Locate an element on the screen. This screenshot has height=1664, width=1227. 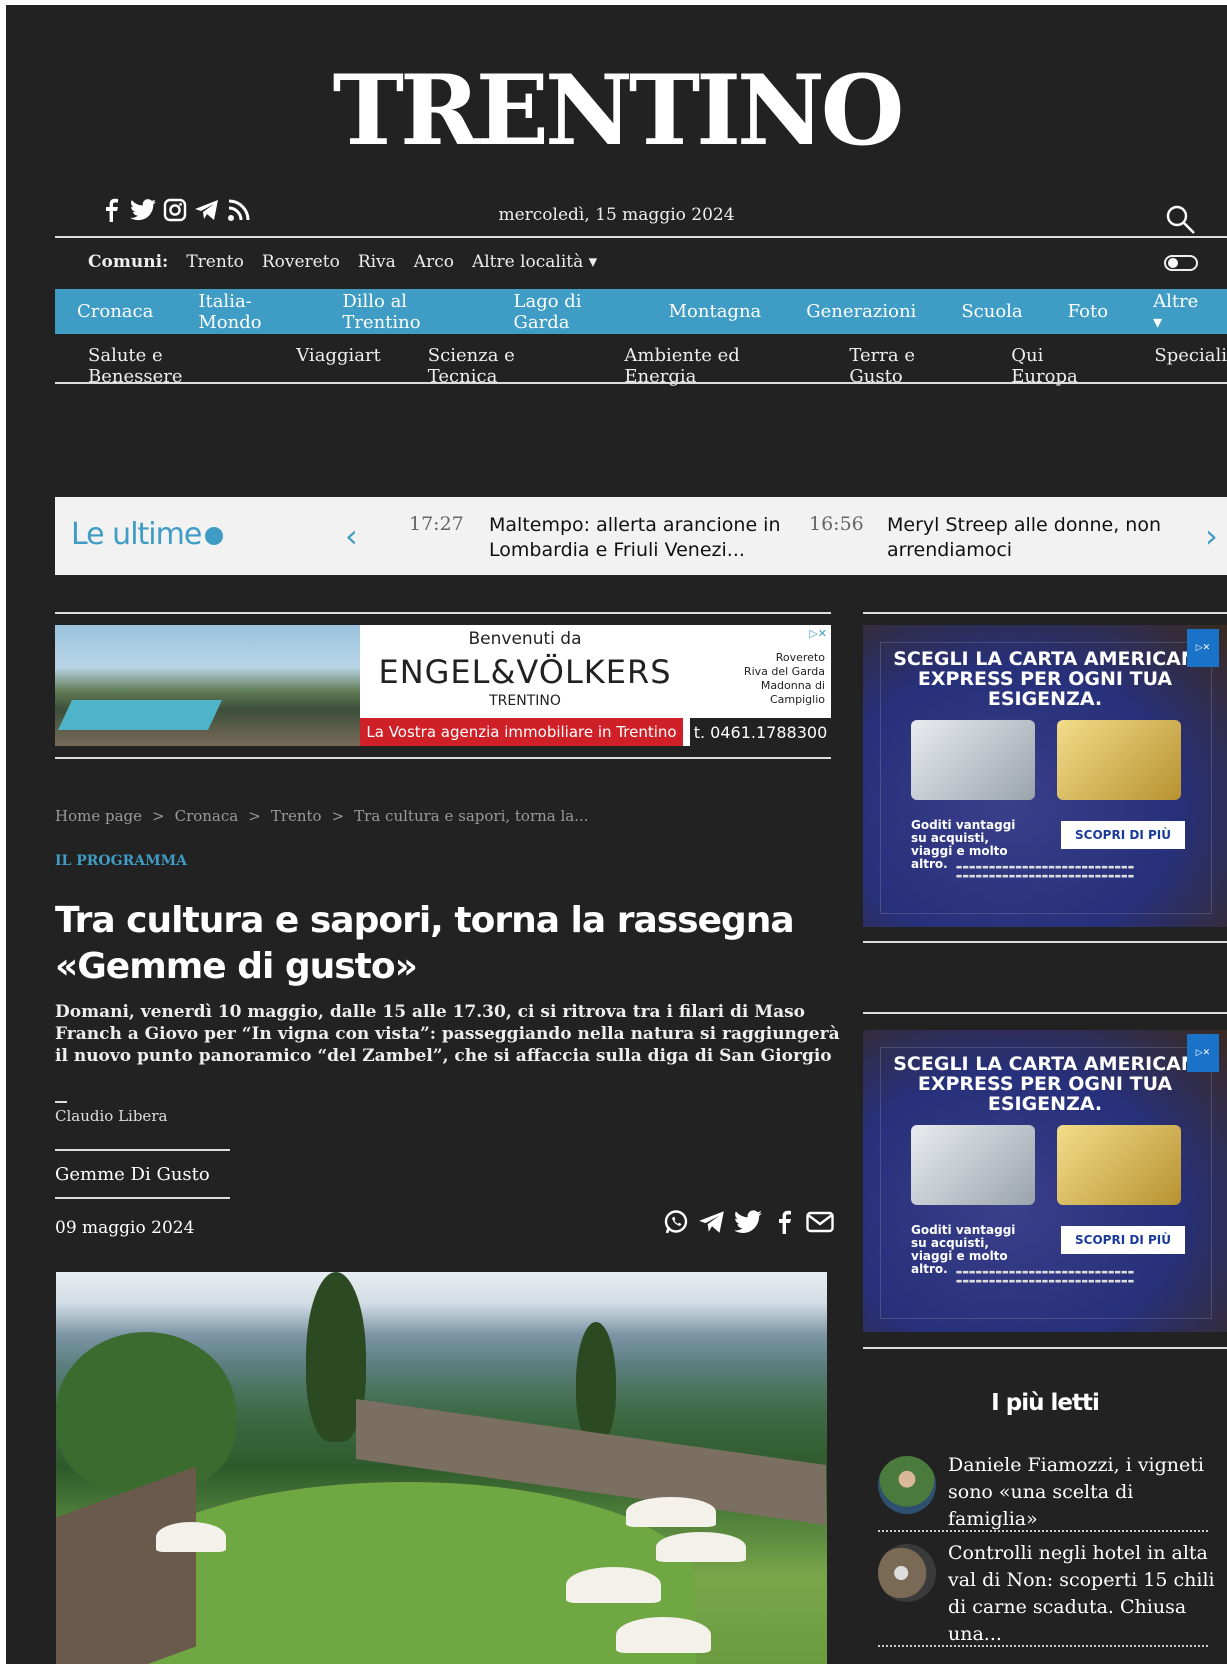
facebook-icon is located at coordinates (784, 1222).